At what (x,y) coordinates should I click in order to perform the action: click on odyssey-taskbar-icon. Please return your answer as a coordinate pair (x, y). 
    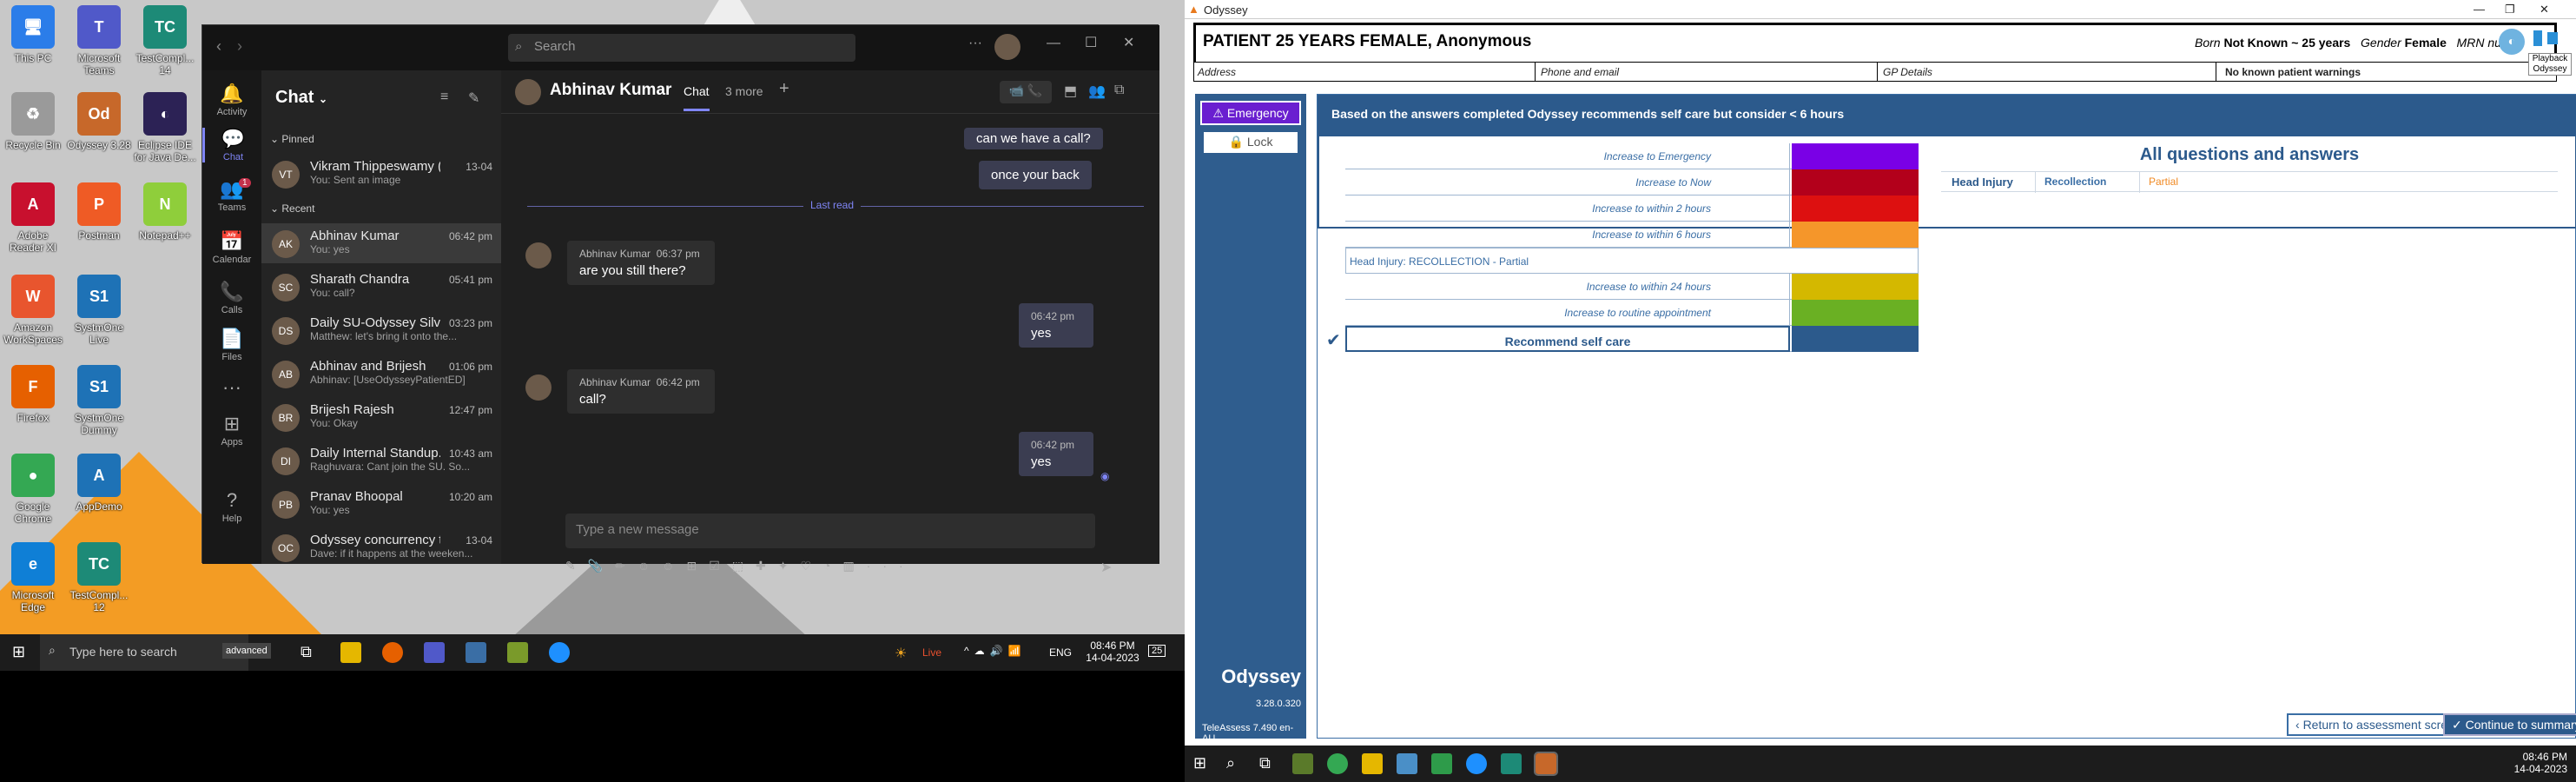
    Looking at the image, I should click on (1546, 764).